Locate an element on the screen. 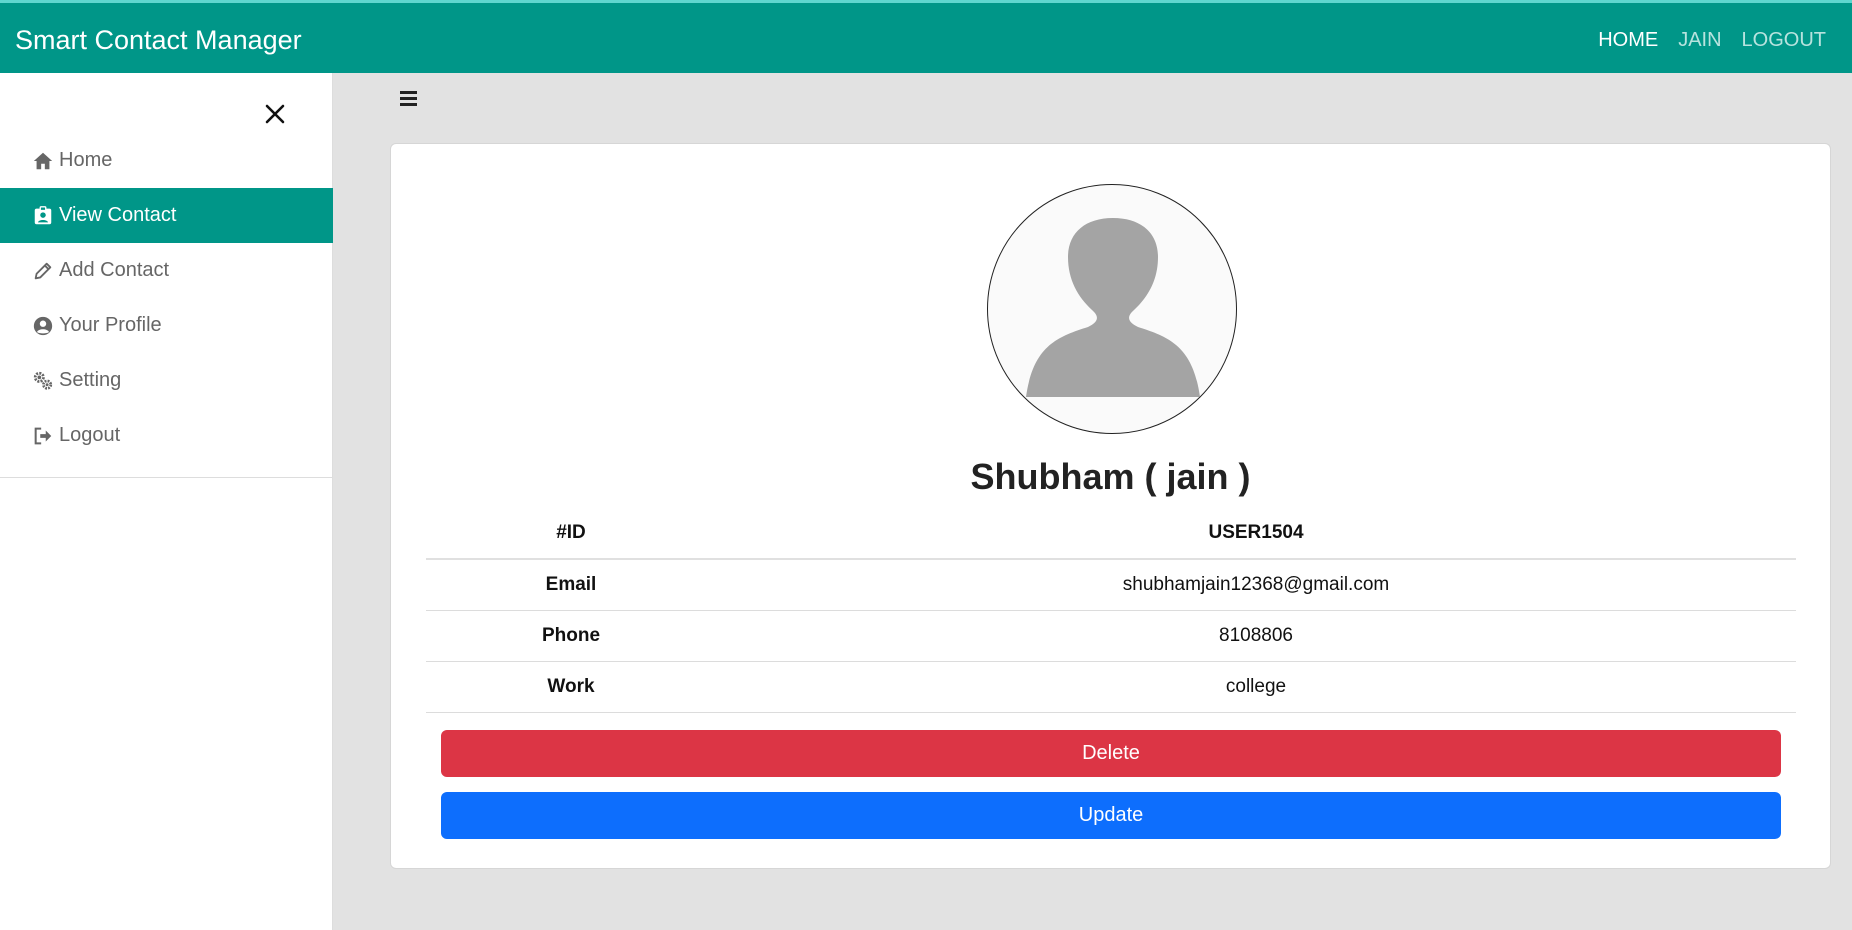 The height and width of the screenshot is (930, 1852). update-button: Update is located at coordinates (1111, 815).